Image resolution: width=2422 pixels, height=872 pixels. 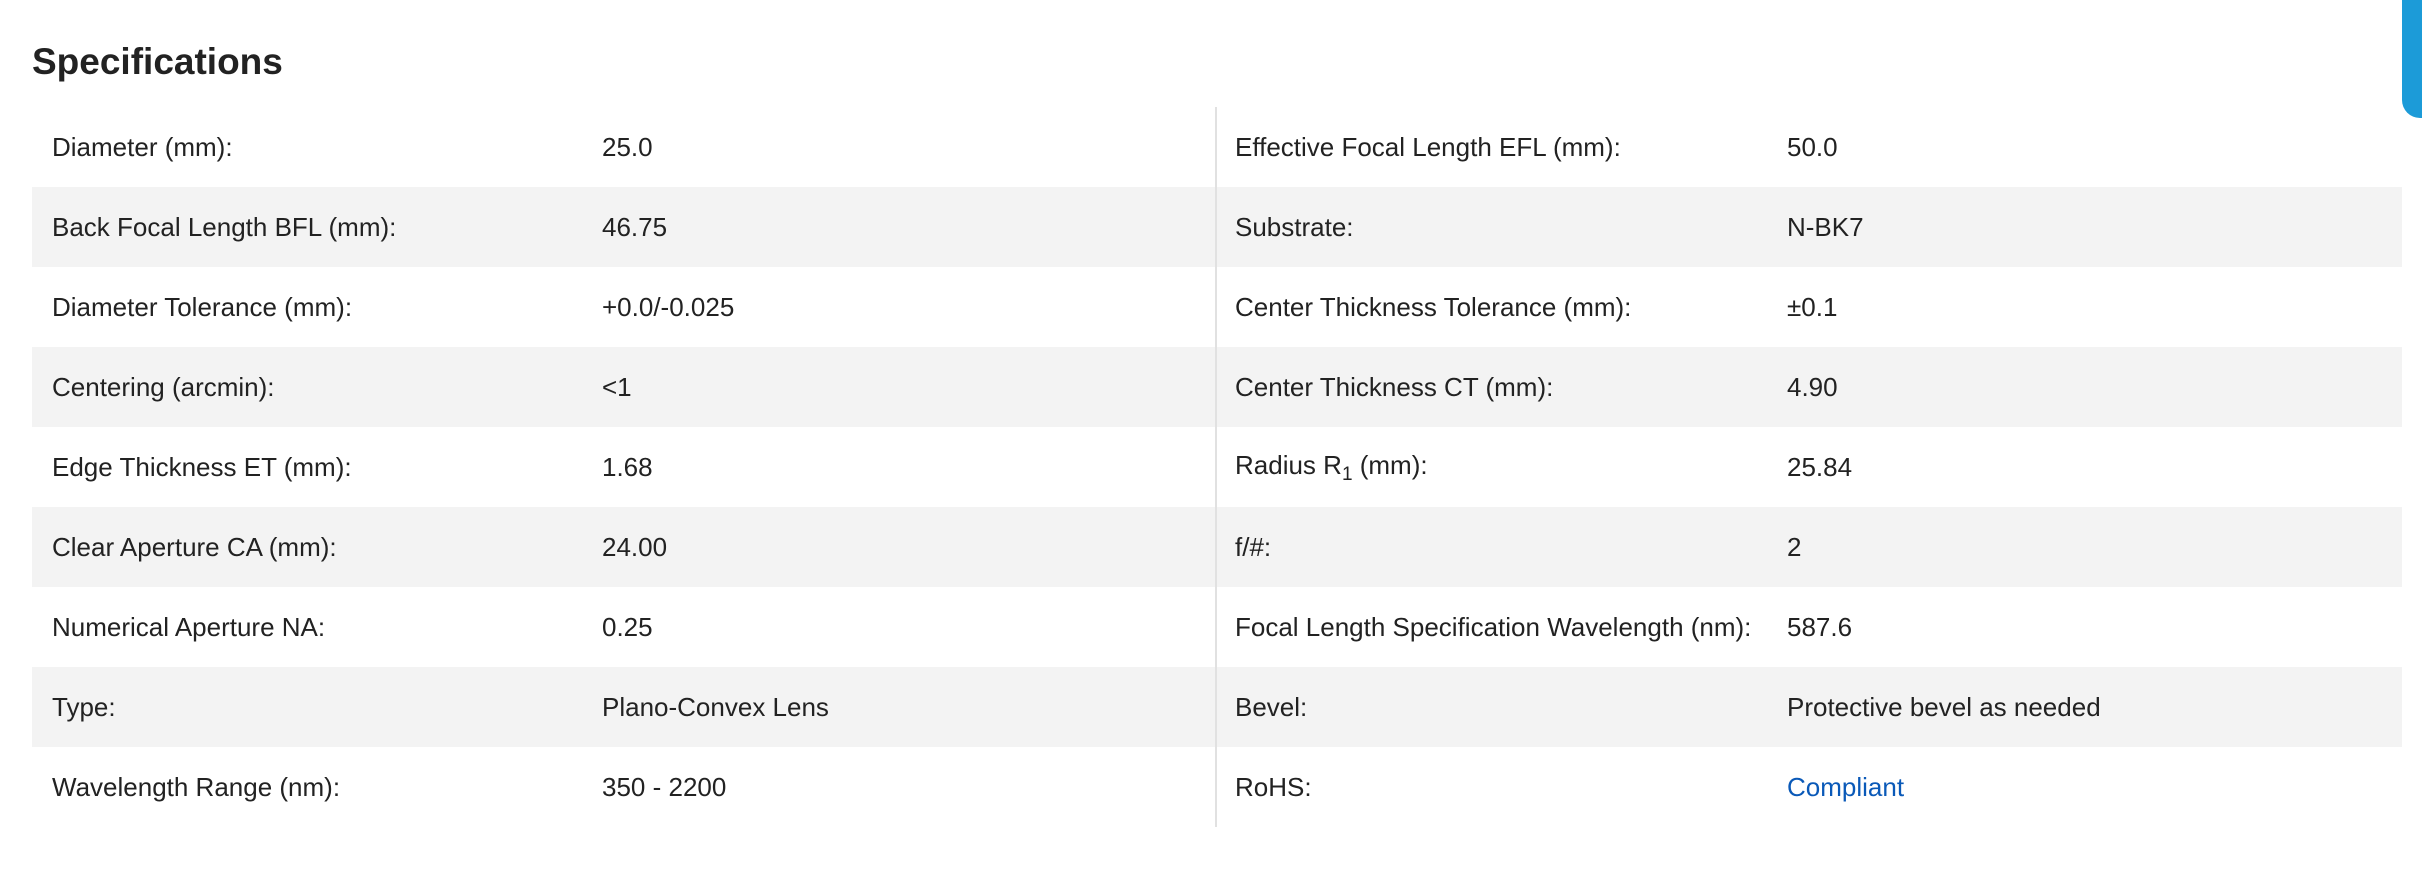 I want to click on spec-value: 25.84, so click(x=1820, y=467).